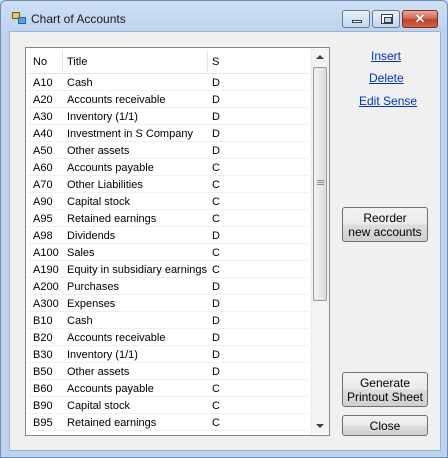 The image size is (448, 458). Describe the element at coordinates (43, 406) in the screenshot. I see `cell-no: B90` at that location.